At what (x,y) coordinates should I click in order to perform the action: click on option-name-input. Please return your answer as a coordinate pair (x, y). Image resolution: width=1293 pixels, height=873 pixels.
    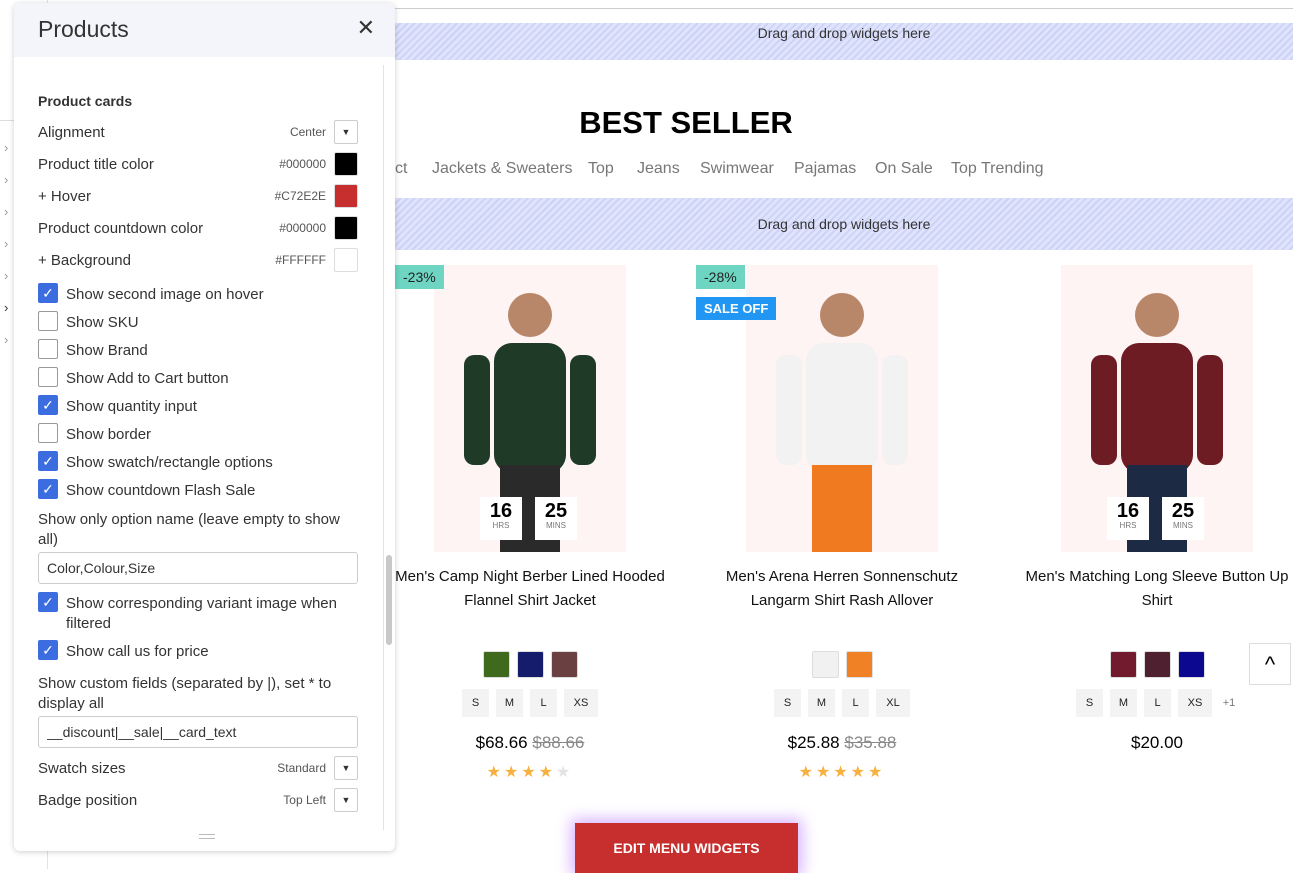
    Looking at the image, I should click on (198, 568).